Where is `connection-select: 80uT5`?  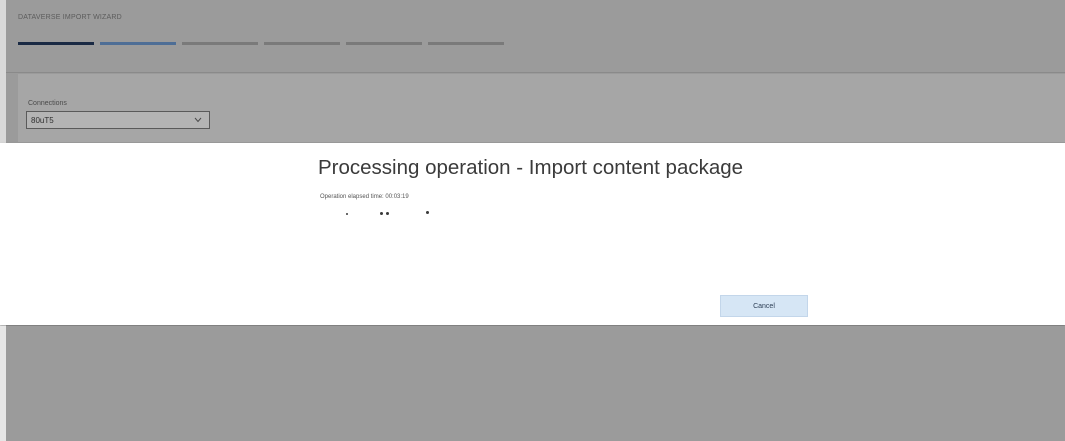 connection-select: 80uT5 is located at coordinates (118, 120).